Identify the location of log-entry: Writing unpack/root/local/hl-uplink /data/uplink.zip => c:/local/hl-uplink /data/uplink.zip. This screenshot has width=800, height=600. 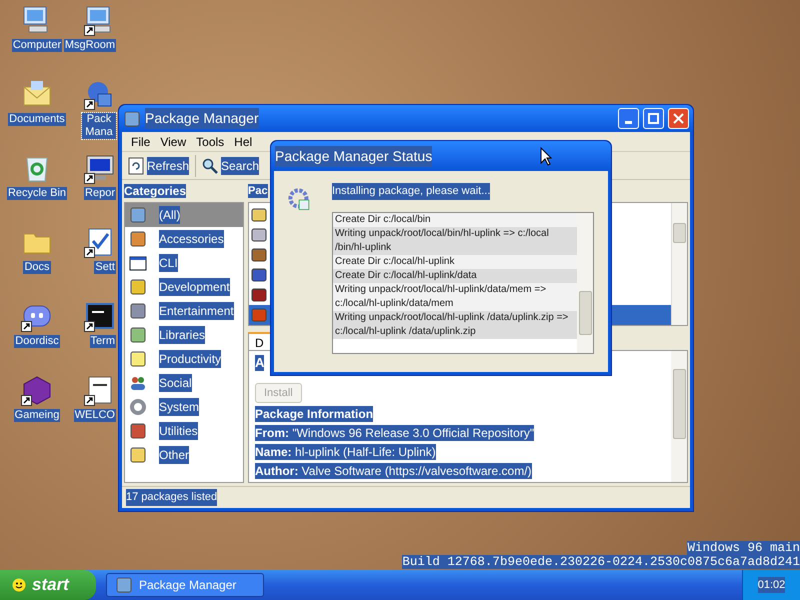
(455, 324).